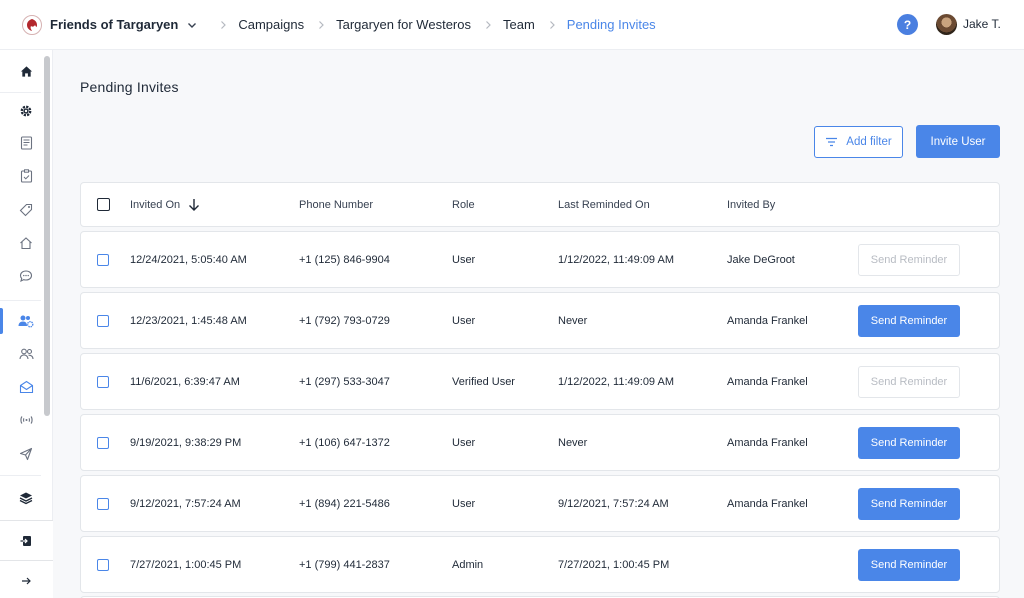 This screenshot has height=598, width=1024. What do you see at coordinates (26, 210) in the screenshot?
I see `tag-icon` at bounding box center [26, 210].